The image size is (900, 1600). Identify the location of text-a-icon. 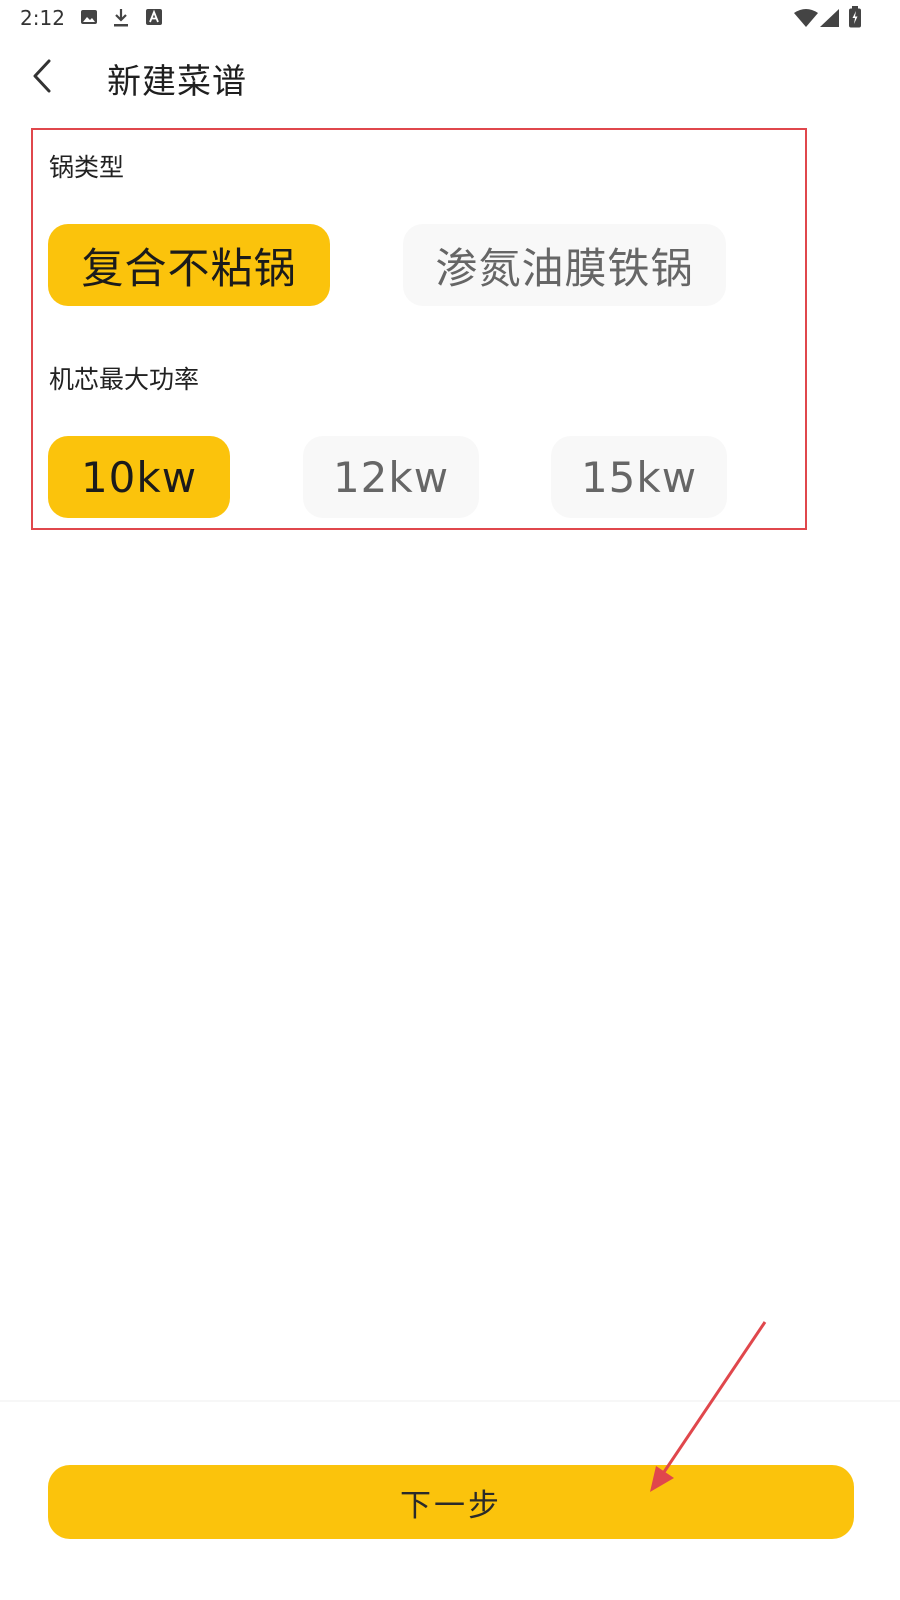
(154, 19).